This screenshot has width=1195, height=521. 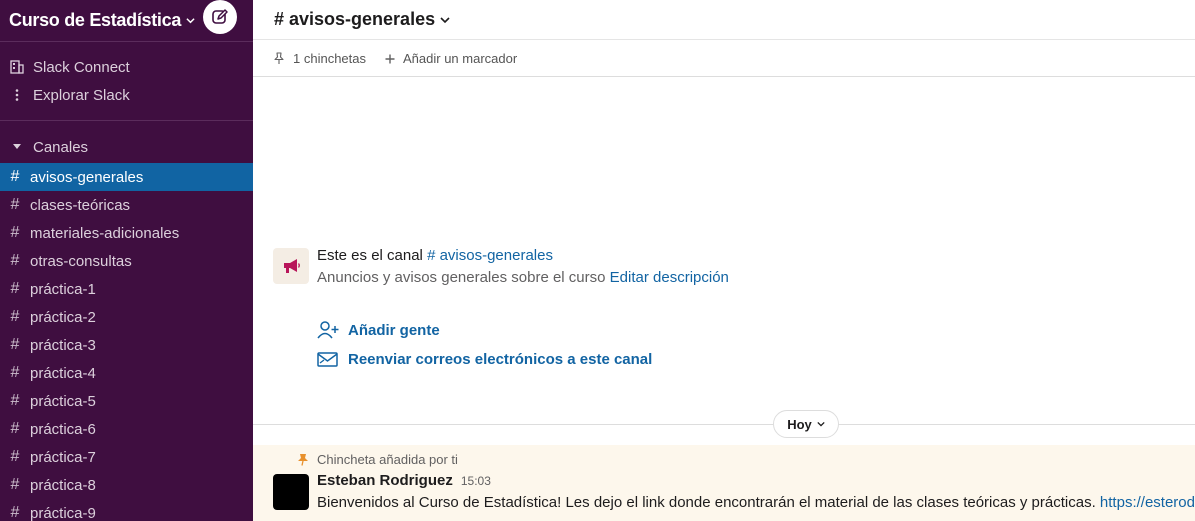 I want to click on pinned-note: Chincheta añadida por ti, so click(x=377, y=459).